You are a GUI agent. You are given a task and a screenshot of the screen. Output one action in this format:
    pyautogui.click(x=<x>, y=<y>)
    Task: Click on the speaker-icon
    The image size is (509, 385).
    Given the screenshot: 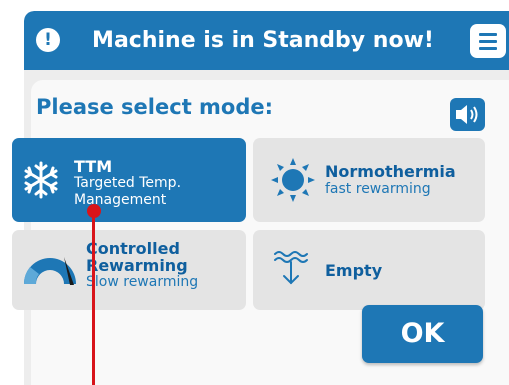 What is the action you would take?
    pyautogui.click(x=467, y=114)
    